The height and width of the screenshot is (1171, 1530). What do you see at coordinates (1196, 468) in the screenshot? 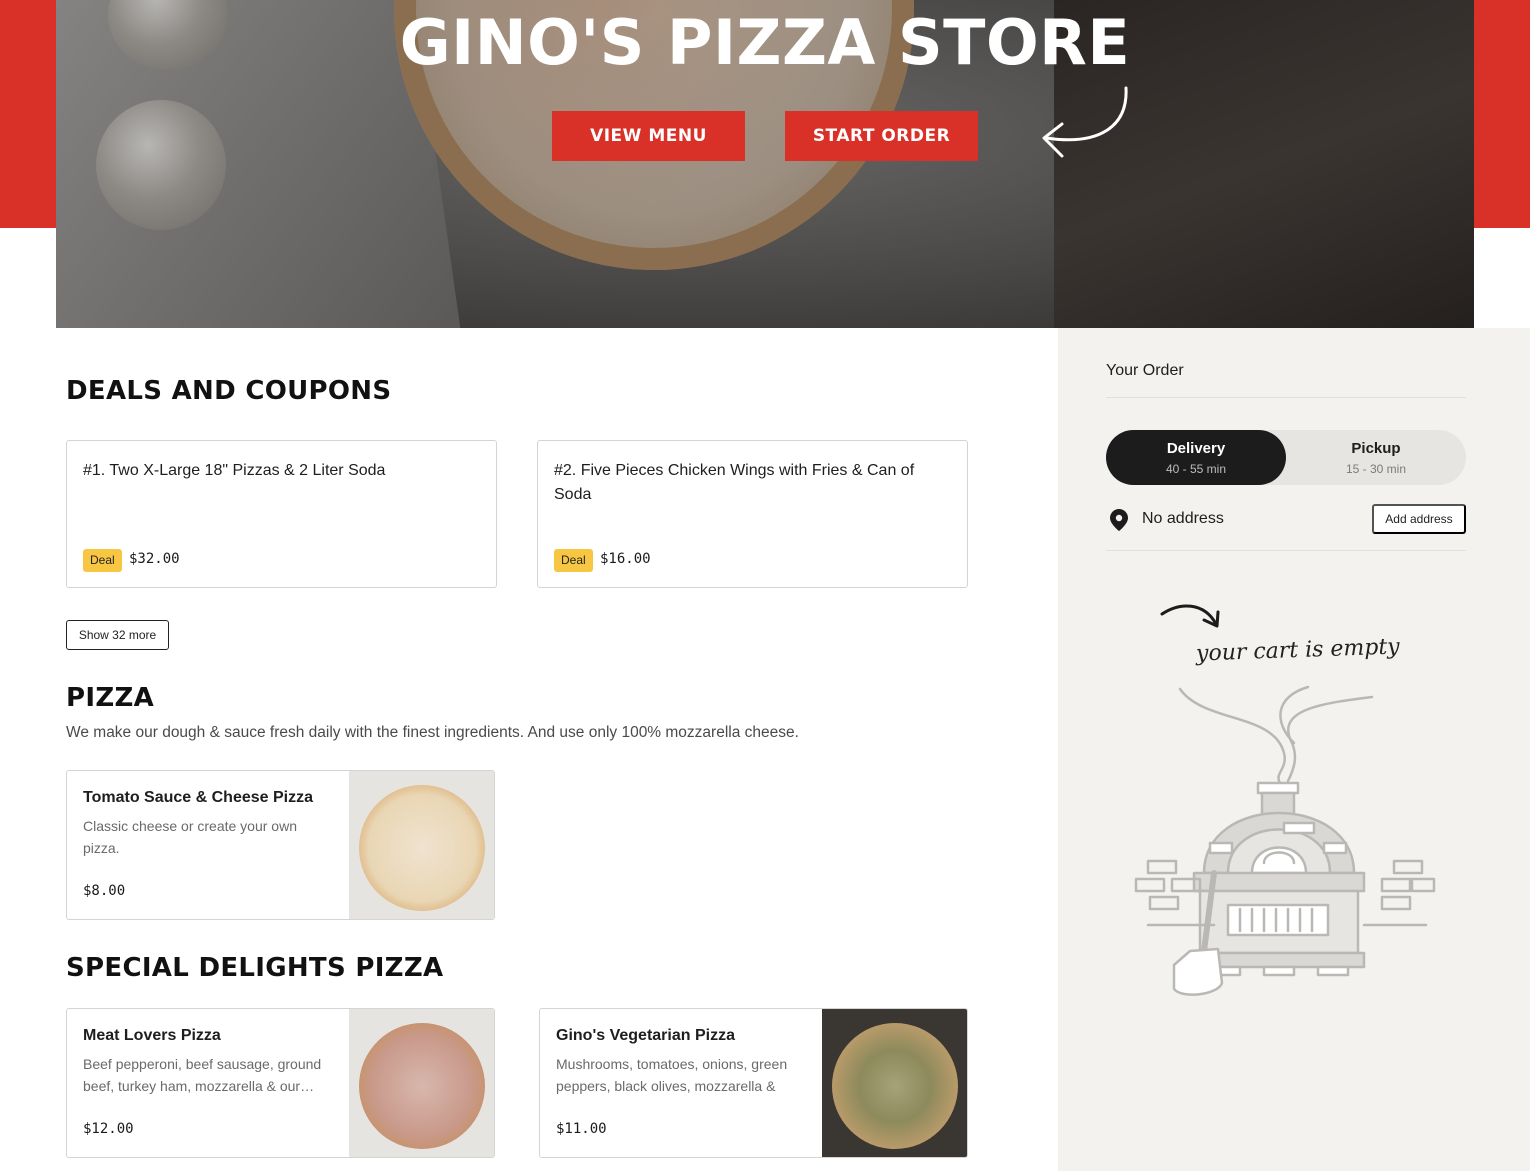
I see `delivery-time: 40 - 55 min` at bounding box center [1196, 468].